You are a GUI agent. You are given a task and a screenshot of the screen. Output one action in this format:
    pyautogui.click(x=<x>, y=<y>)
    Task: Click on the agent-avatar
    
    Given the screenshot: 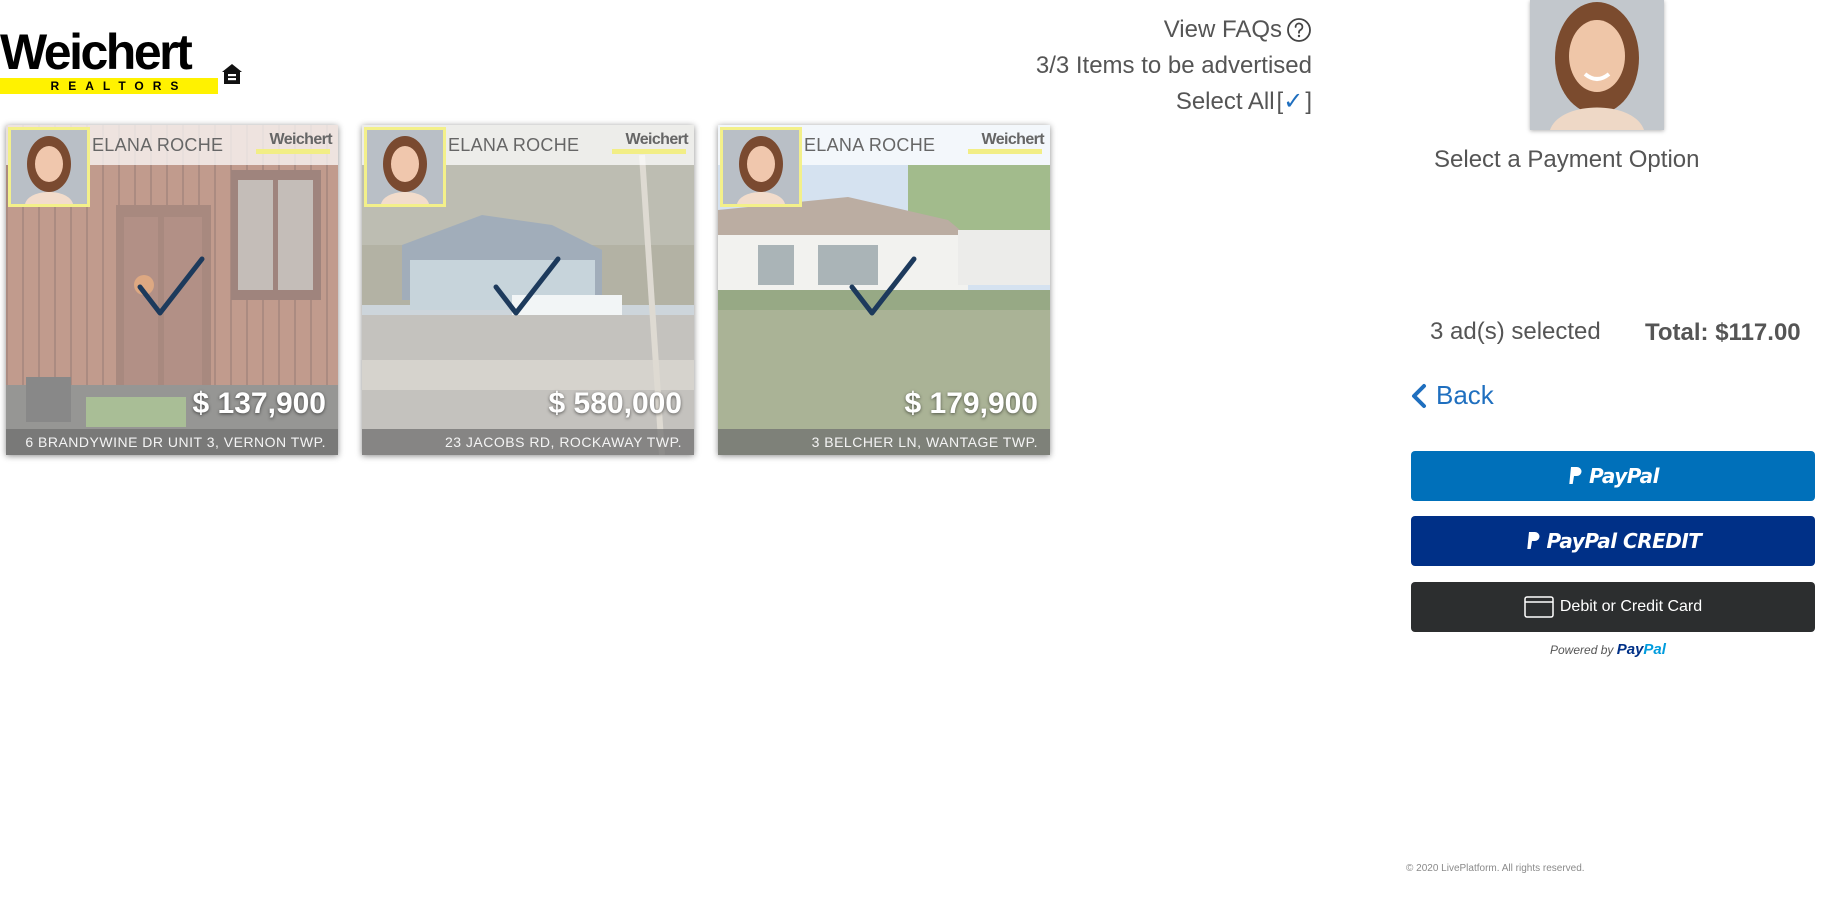 What is the action you would take?
    pyautogui.click(x=1597, y=65)
    